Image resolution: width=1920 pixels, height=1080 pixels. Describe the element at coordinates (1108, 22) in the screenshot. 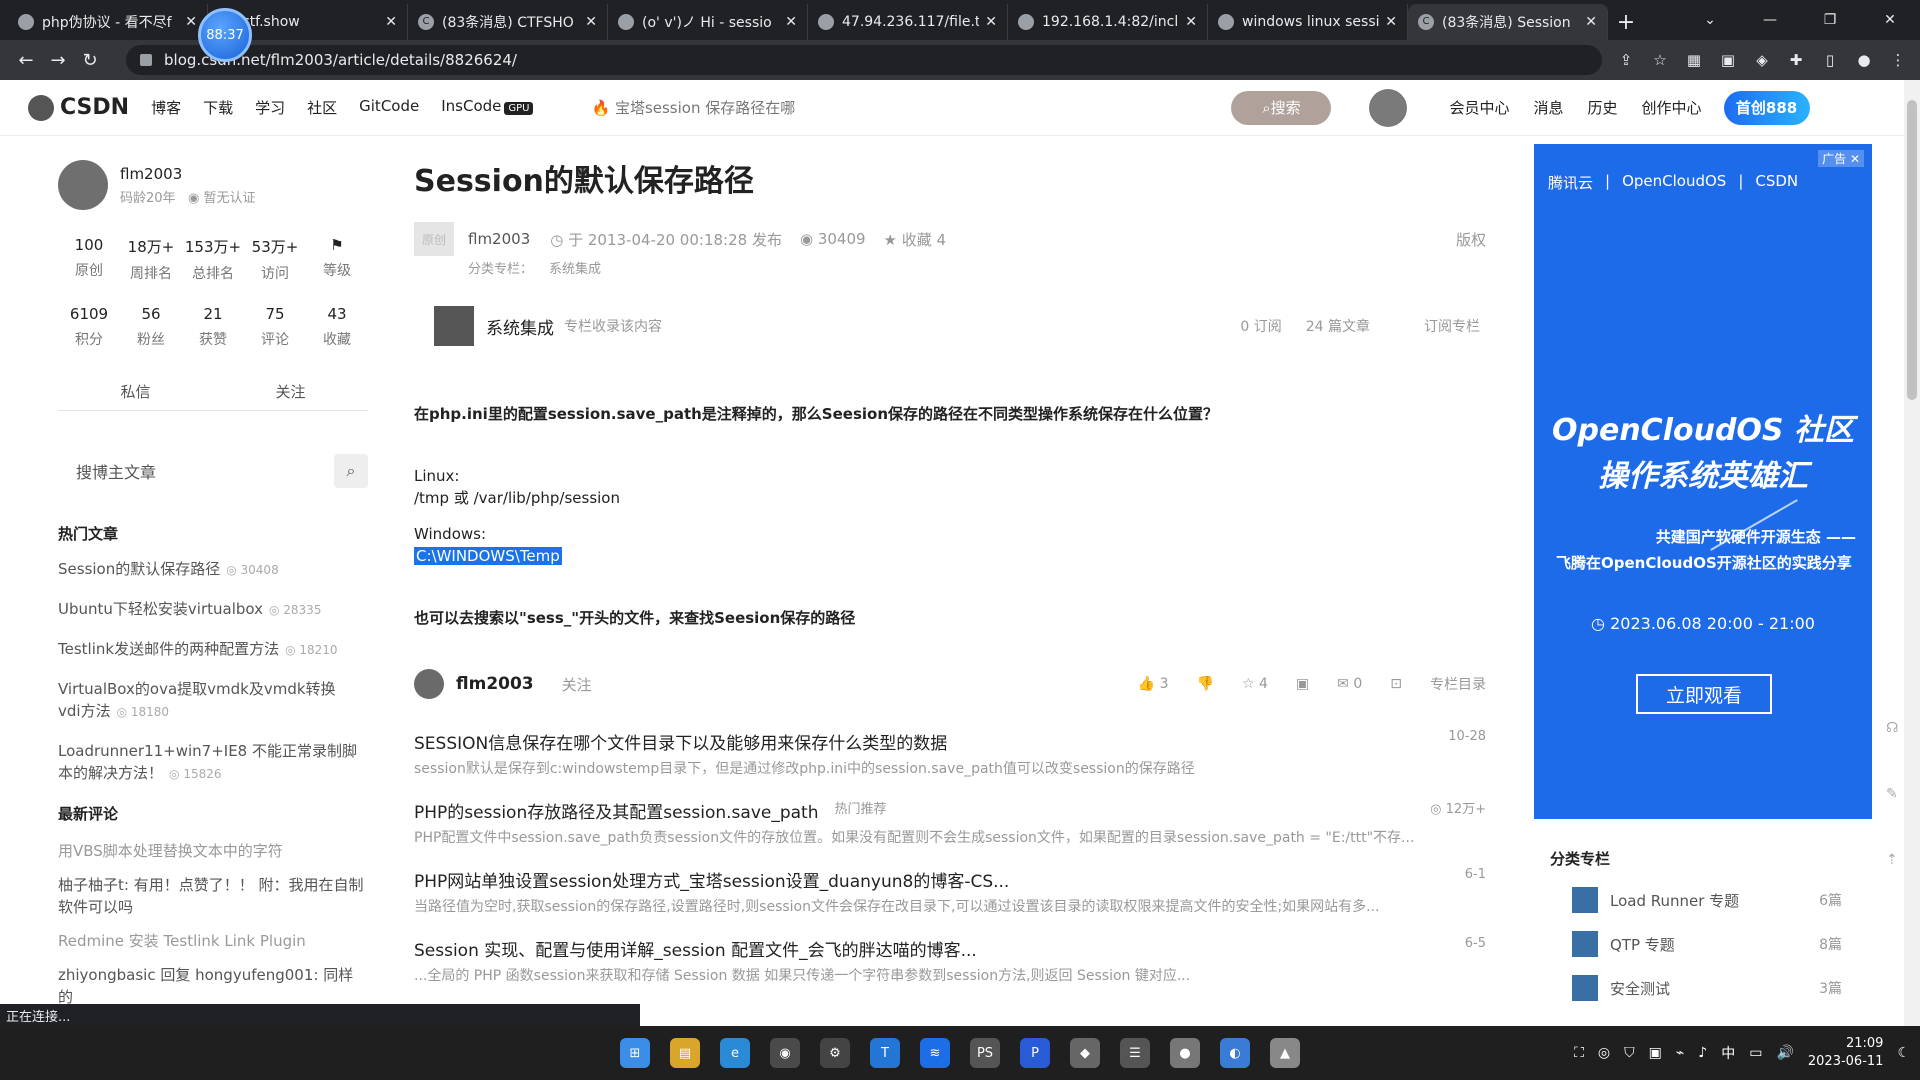

I see `browser-tab: 192.168.1.4:82/inclu ✕` at that location.